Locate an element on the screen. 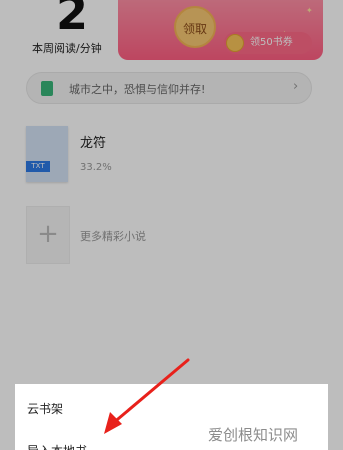 This screenshot has width=343, height=450. watermark-text: 爱创根知识网 is located at coordinates (253, 435).